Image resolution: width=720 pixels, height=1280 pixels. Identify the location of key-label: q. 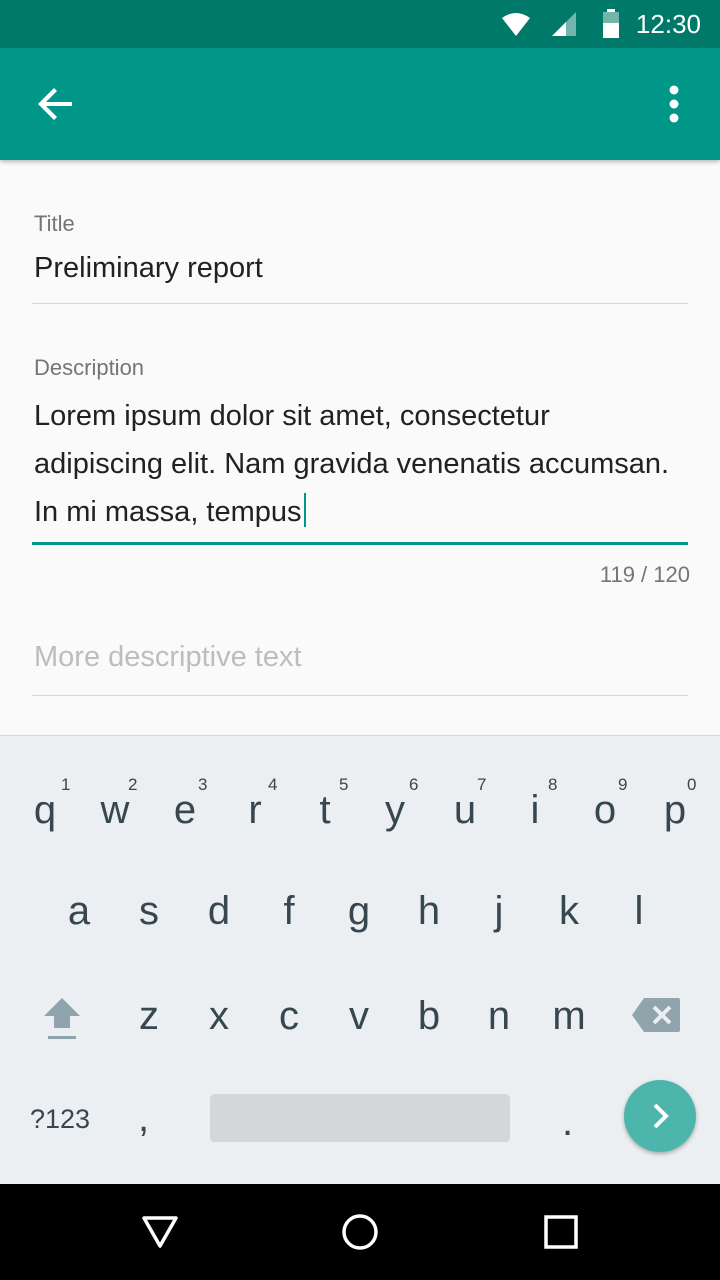
(45, 810).